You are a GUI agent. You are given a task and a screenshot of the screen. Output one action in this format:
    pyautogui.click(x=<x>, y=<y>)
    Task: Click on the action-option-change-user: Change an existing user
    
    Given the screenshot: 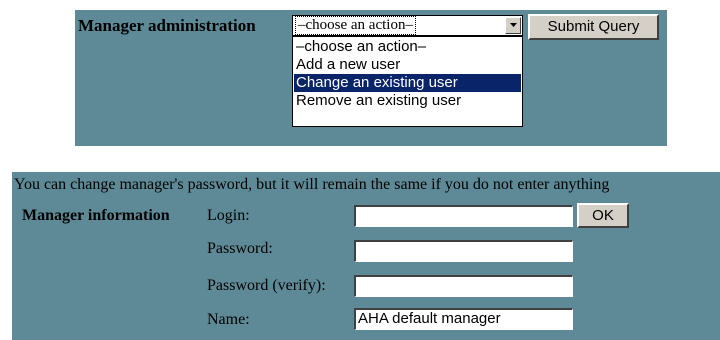 What is the action you would take?
    pyautogui.click(x=407, y=83)
    